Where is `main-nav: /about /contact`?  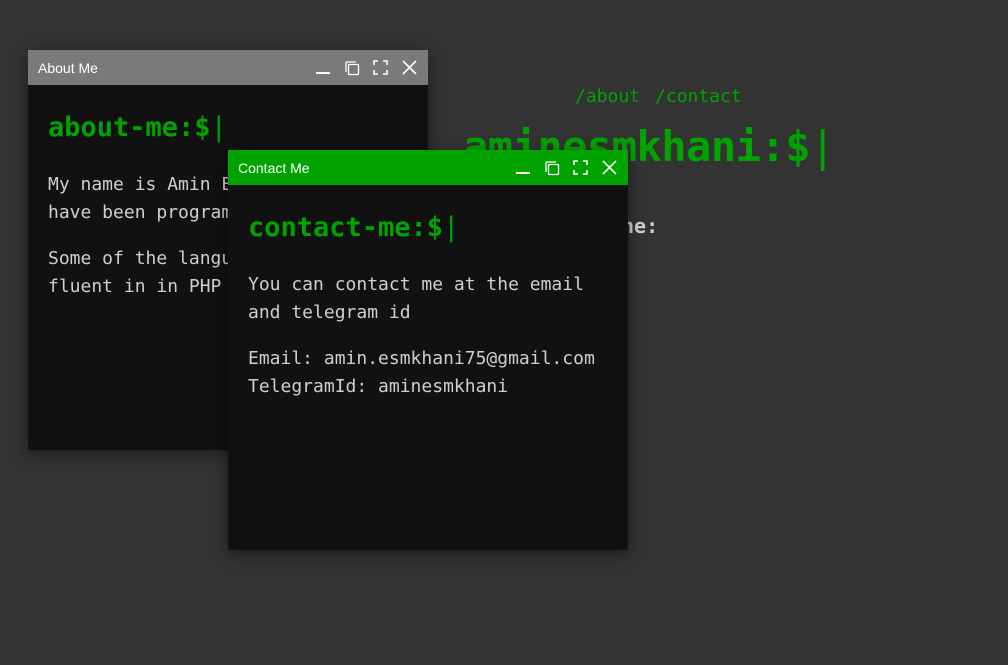
main-nav: /about /contact is located at coordinates (658, 96).